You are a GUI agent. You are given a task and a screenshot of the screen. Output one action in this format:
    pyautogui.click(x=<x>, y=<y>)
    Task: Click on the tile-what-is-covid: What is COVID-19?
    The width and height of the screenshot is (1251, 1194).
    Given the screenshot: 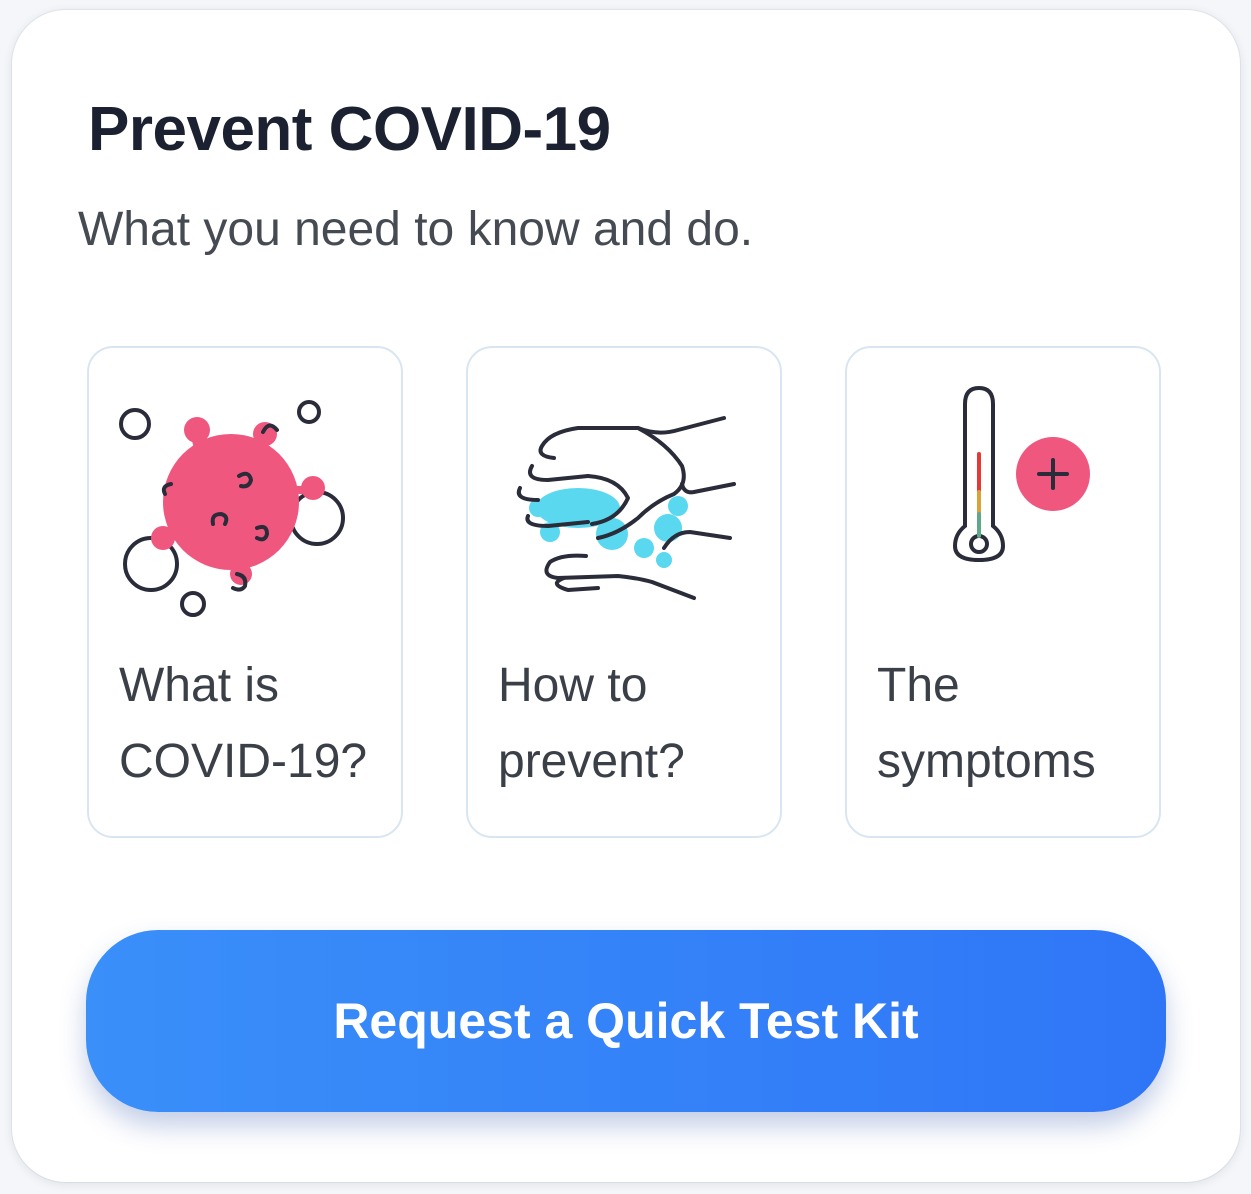 What is the action you would take?
    pyautogui.click(x=245, y=592)
    